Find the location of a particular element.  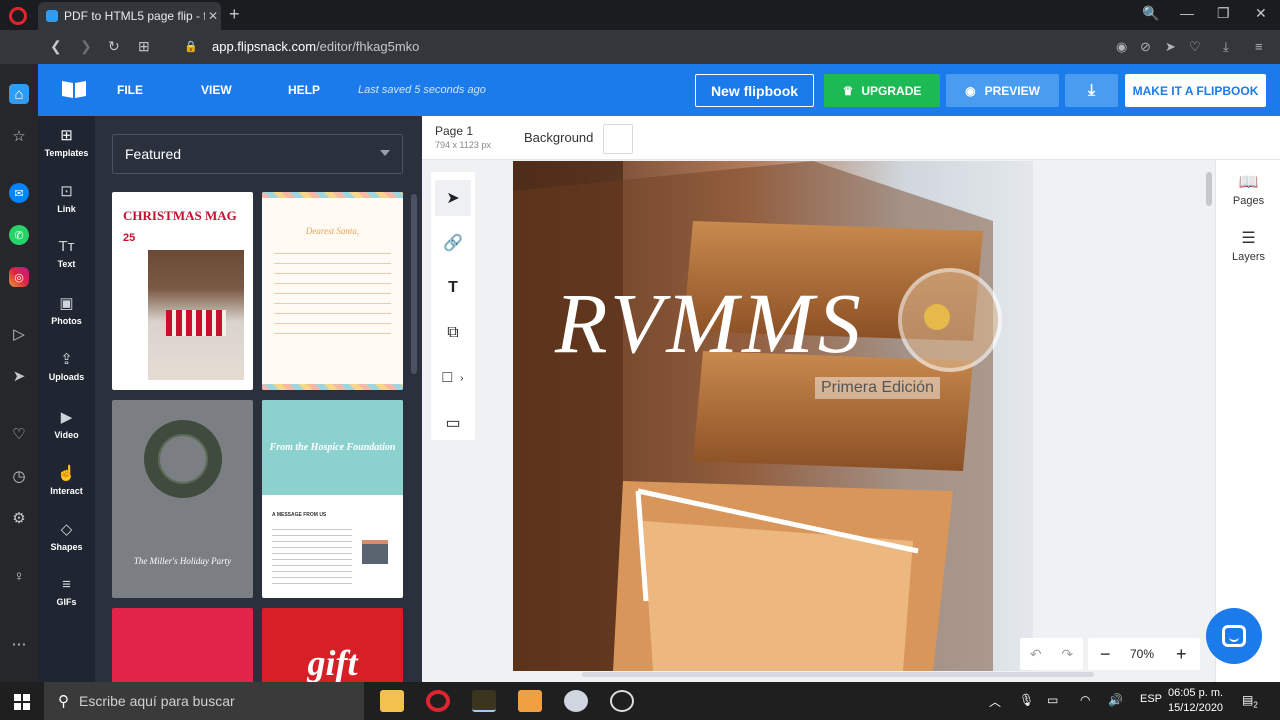

whatsapp-icon: ✆ is located at coordinates (19, 235).